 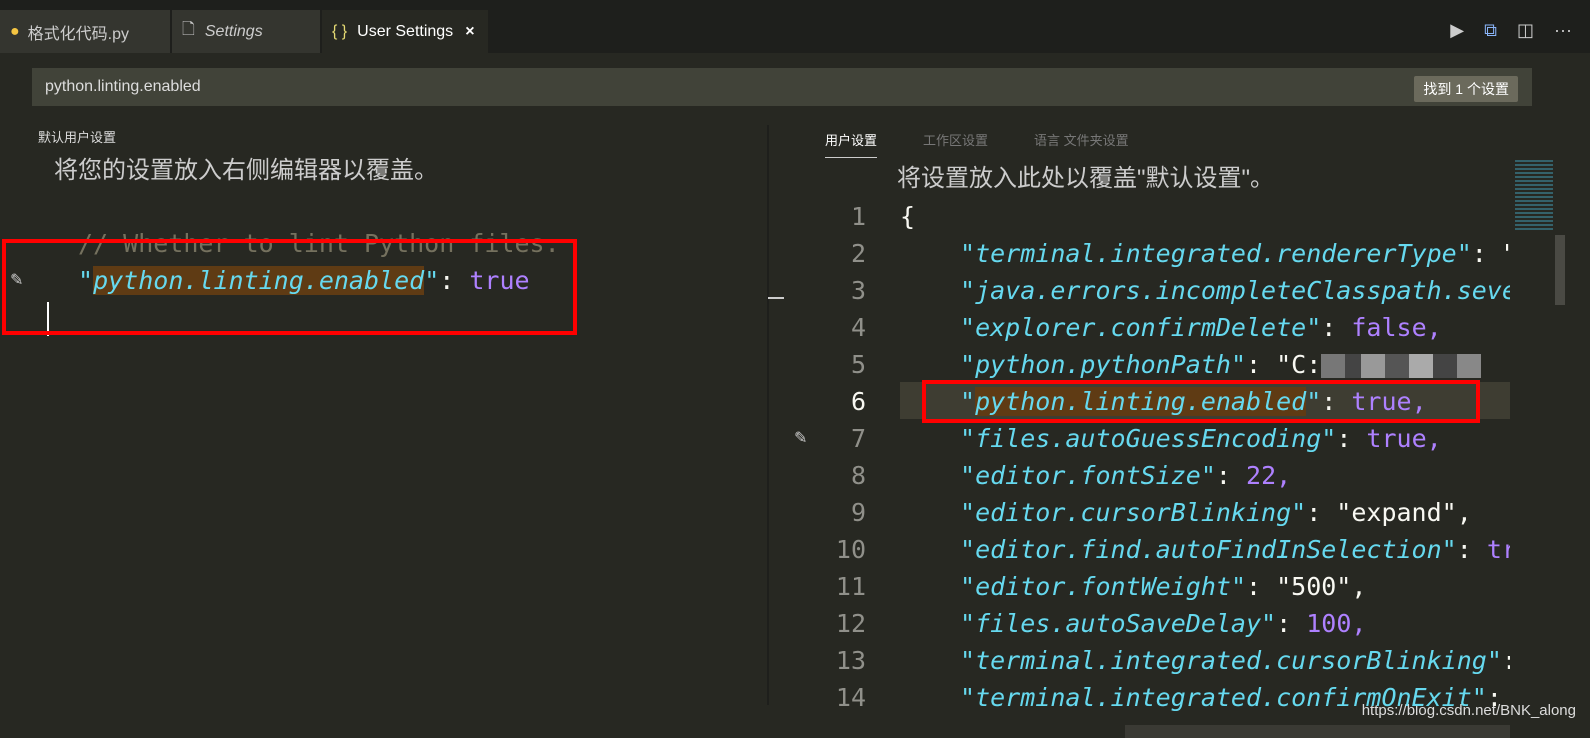 What do you see at coordinates (1317, 731) in the screenshot?
I see `horizontal-scrollbar` at bounding box center [1317, 731].